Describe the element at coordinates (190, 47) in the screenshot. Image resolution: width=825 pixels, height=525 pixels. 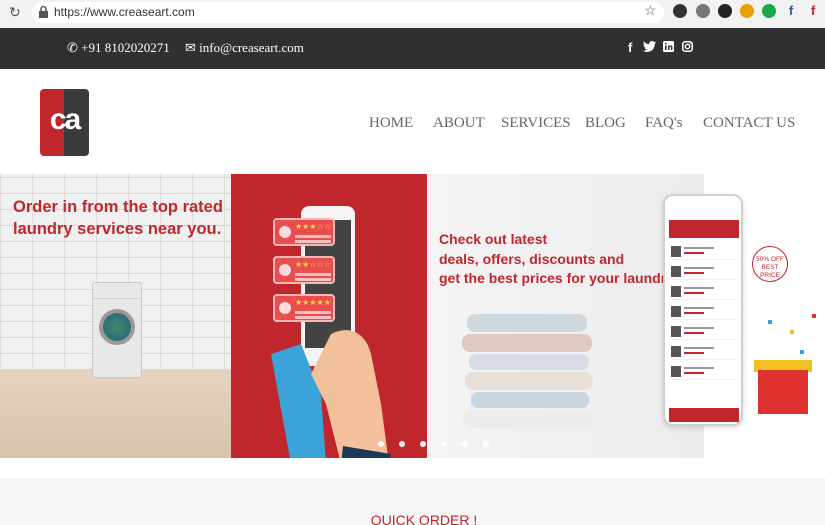
I see `envelope-icon: ✉` at that location.